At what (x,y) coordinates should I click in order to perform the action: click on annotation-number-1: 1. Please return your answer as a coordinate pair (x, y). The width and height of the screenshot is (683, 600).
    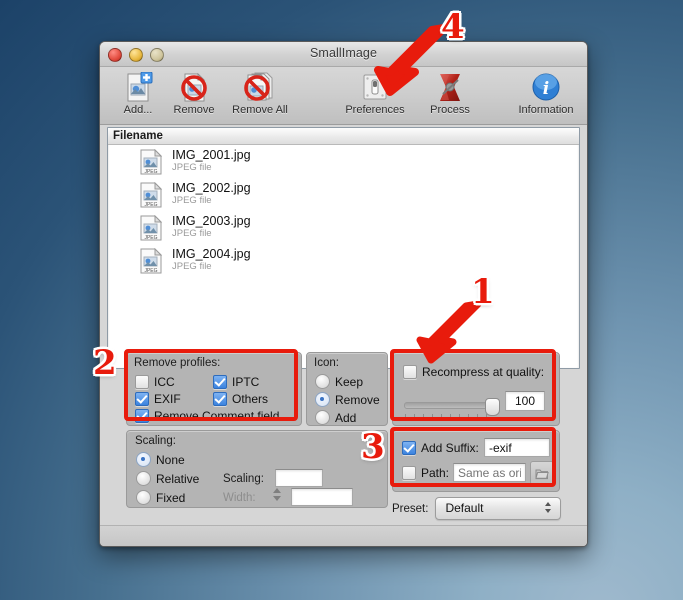
    Looking at the image, I should click on (483, 292).